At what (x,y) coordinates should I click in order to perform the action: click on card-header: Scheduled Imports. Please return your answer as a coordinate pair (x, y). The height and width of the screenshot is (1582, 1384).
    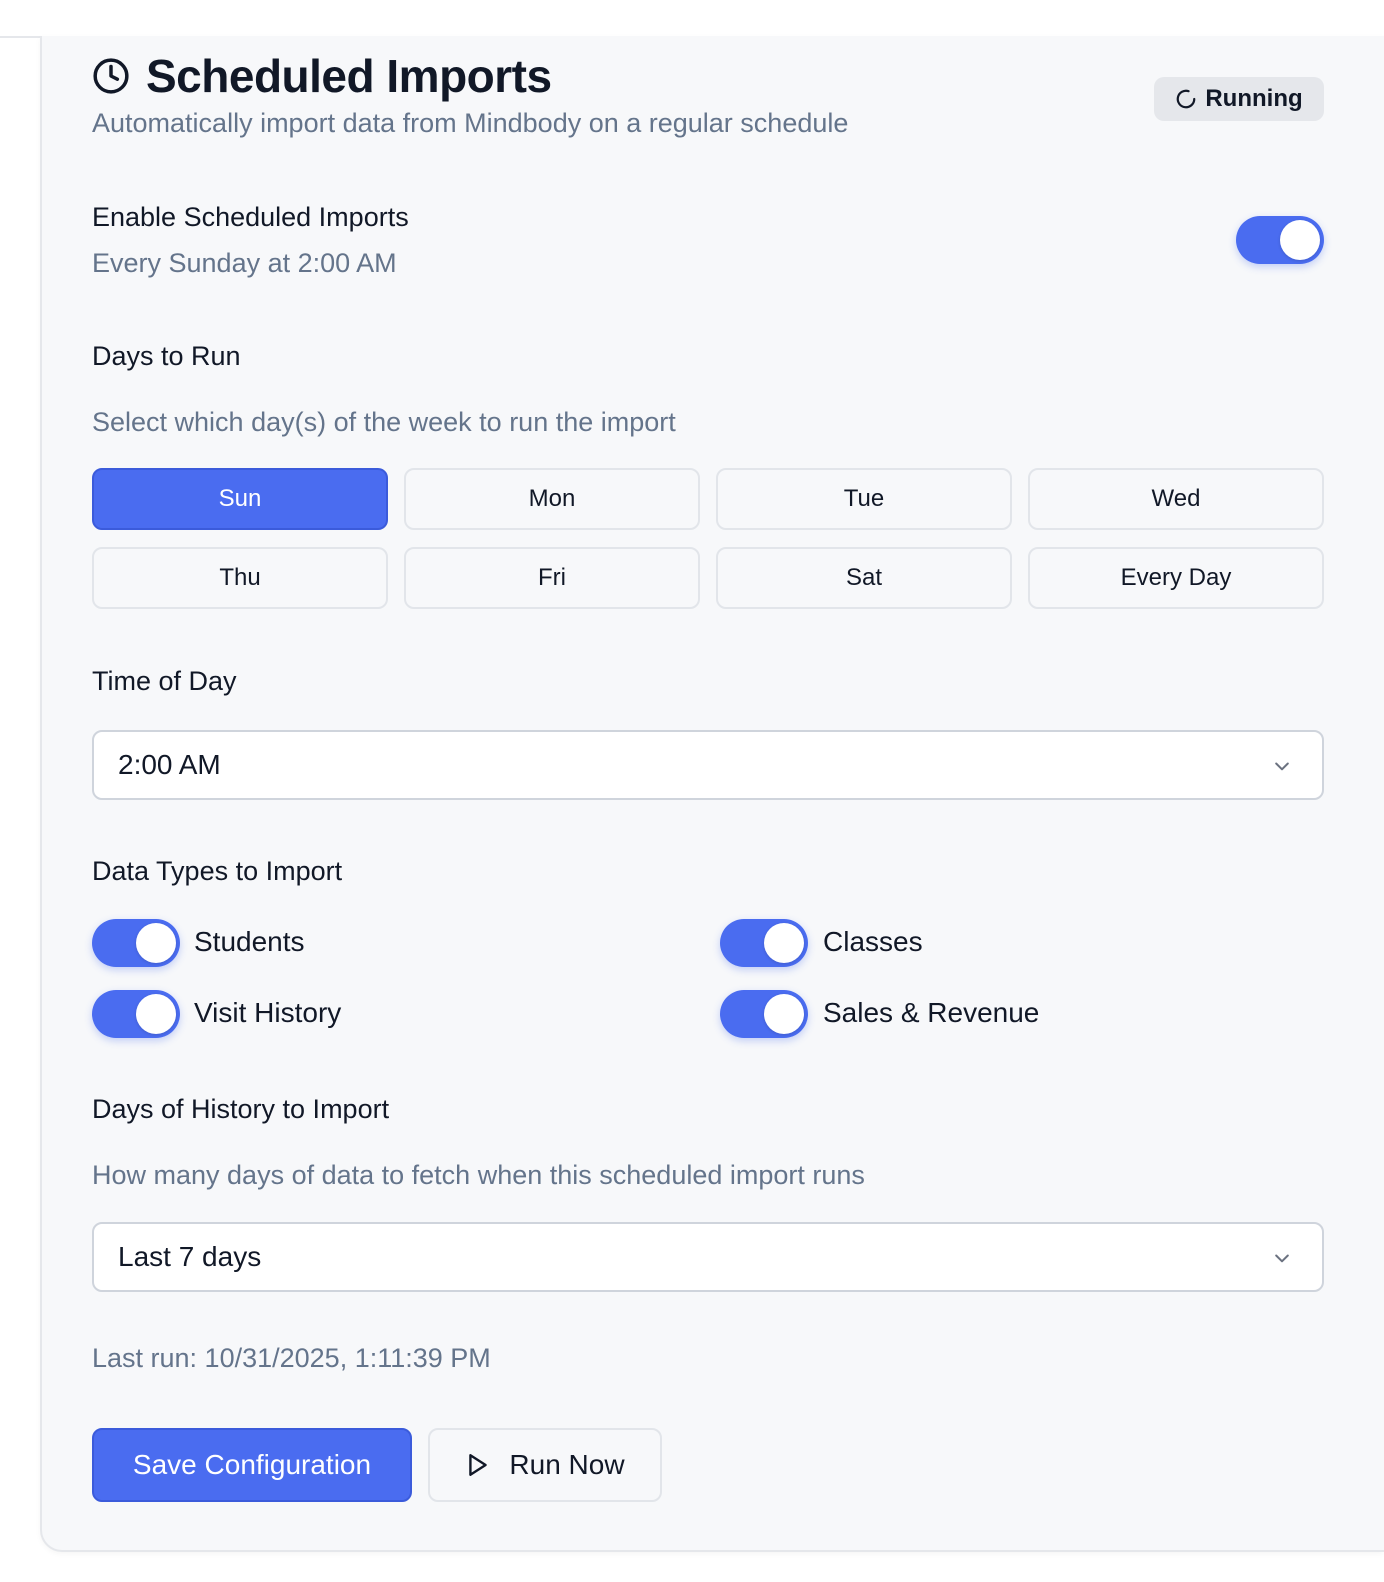
    Looking at the image, I should click on (322, 76).